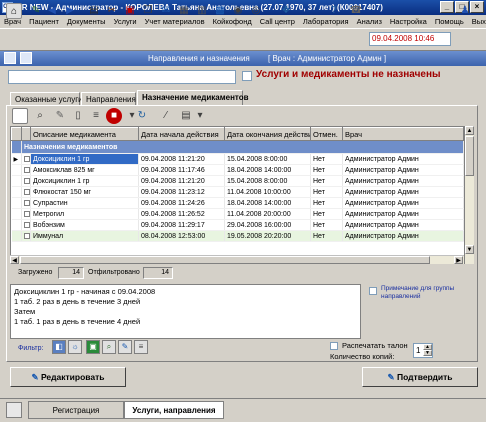 This screenshot has height=422, width=486. I want to click on filtered-count: 14, so click(158, 273).